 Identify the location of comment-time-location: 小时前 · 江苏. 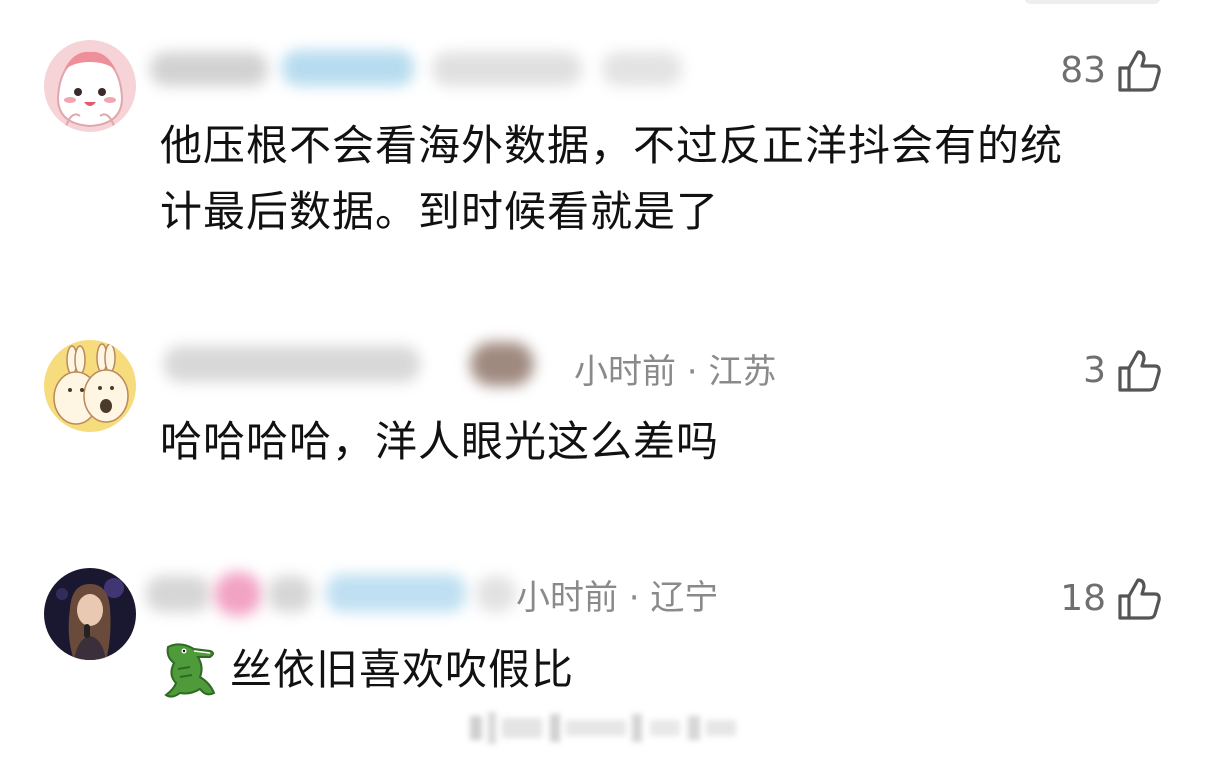
(675, 372).